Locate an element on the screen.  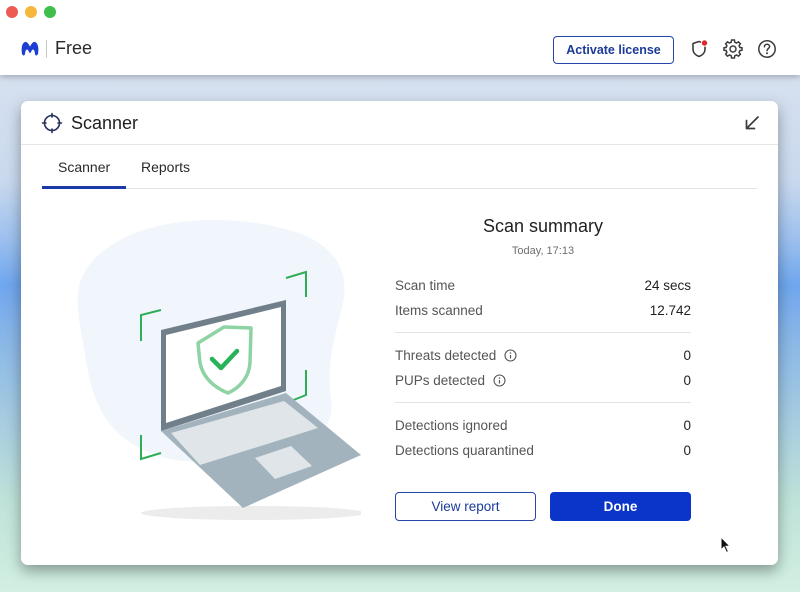
brand: Free is located at coordinates (56, 48).